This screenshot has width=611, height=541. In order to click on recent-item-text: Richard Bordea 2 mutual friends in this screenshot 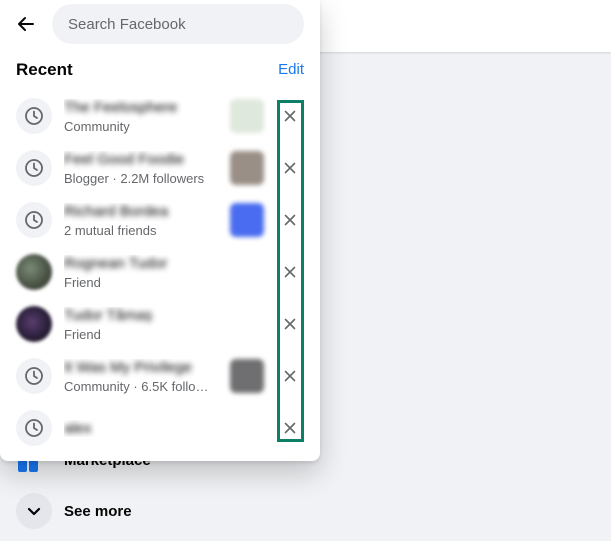, I will do `click(140, 220)`.